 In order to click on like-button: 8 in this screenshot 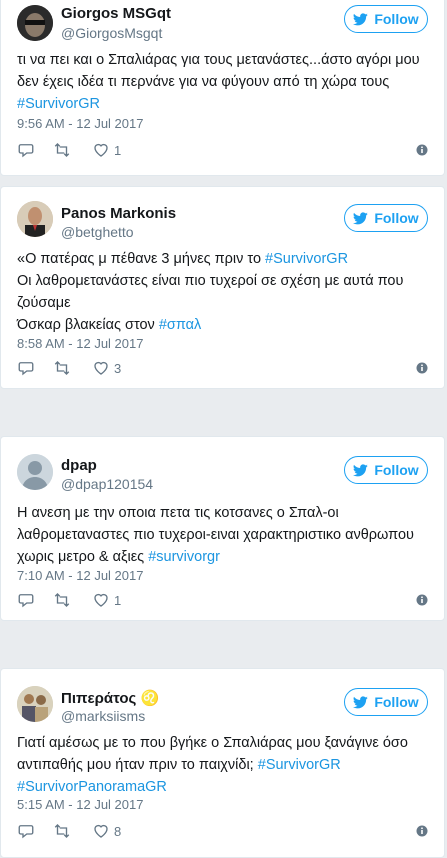, I will do `click(106, 831)`.